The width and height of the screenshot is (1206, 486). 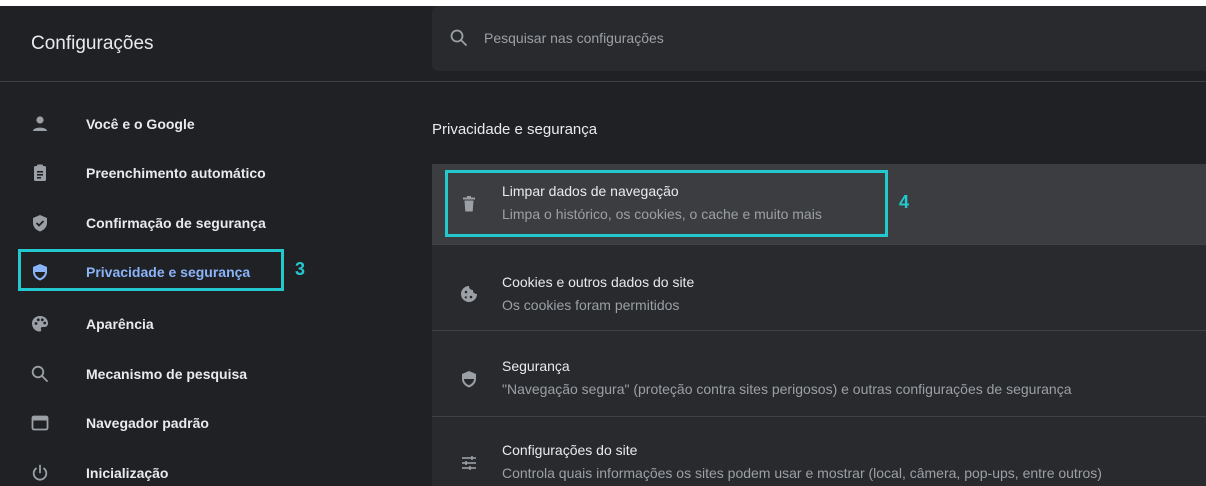 I want to click on sidebar-item-label: Navegador padrão, so click(x=147, y=423).